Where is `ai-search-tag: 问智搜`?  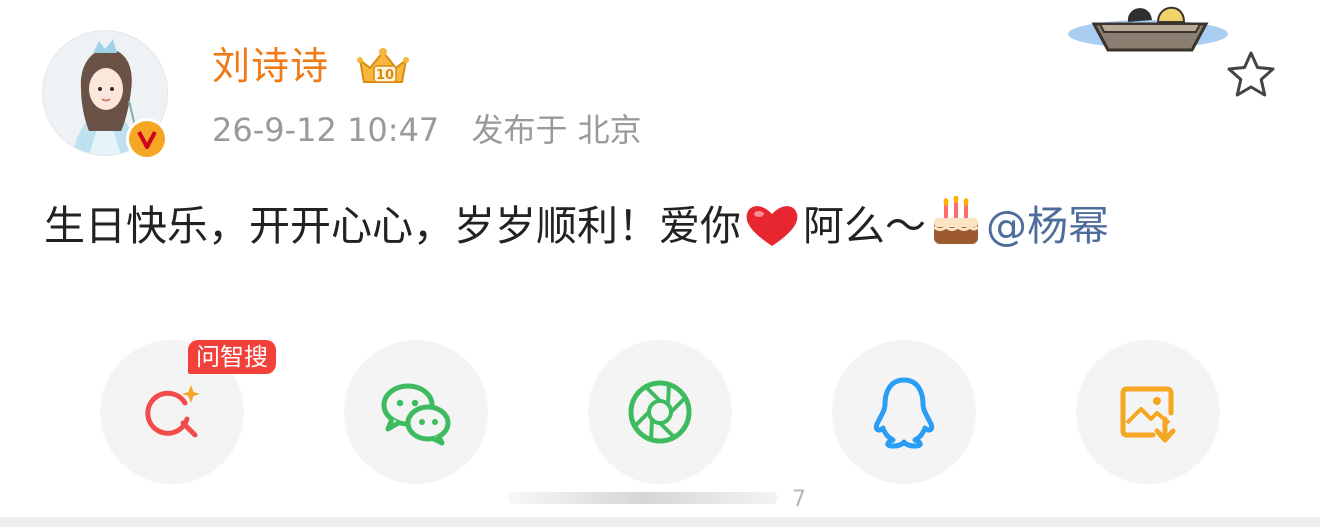
ai-search-tag: 问智搜 is located at coordinates (232, 357).